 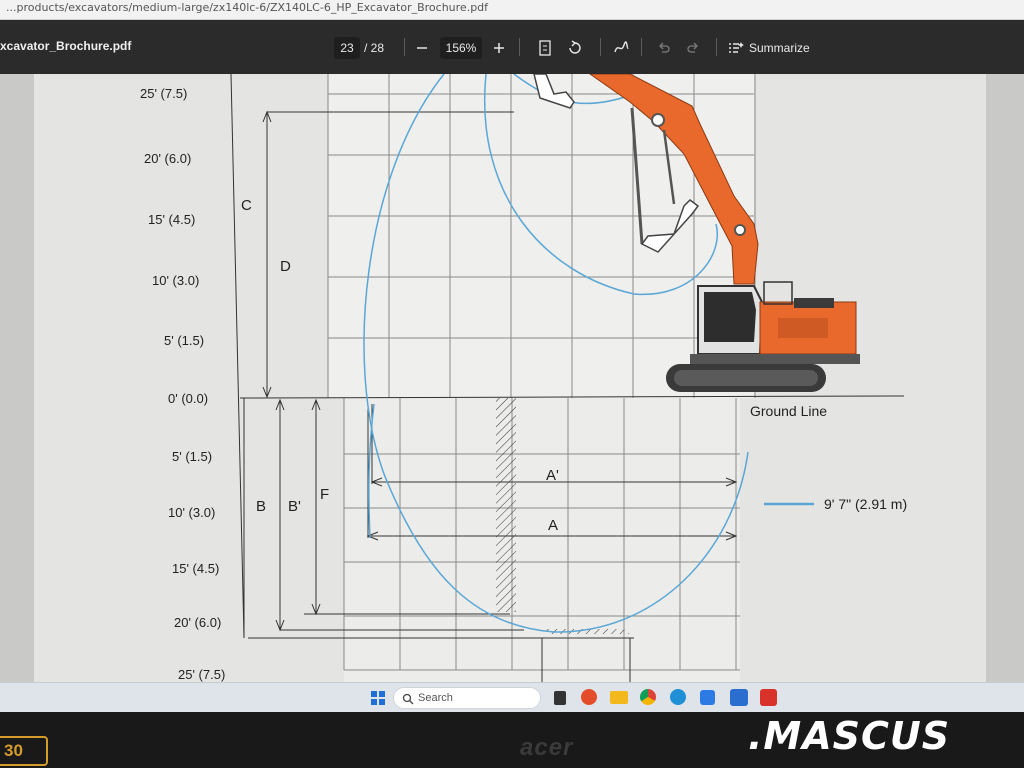 I want to click on file-explorer-icon, so click(x=619, y=697).